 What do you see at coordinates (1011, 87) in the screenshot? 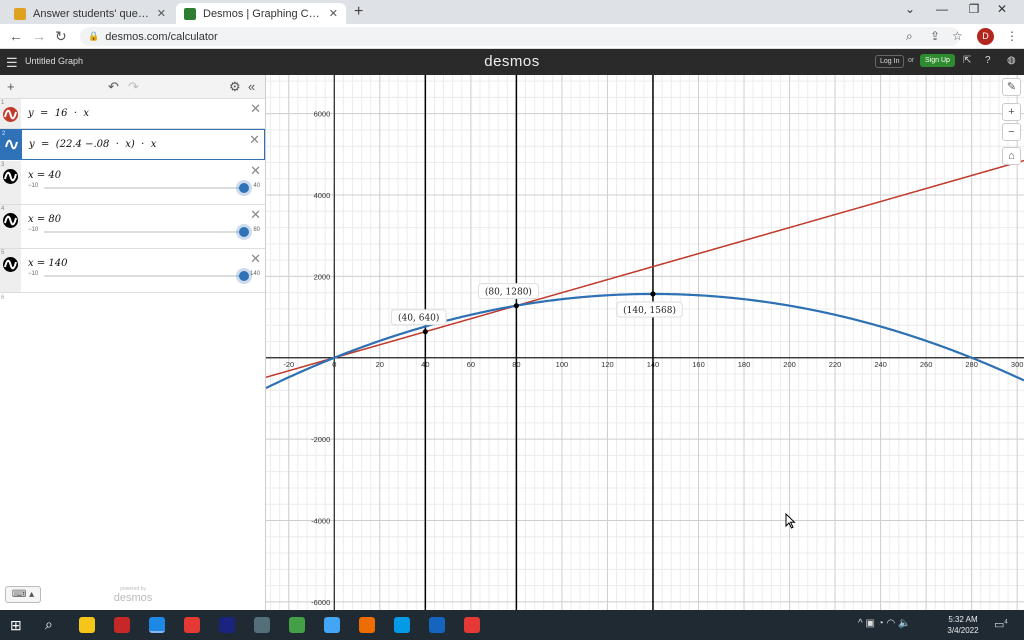
I see `graph-settings-wrench-icon: ✎` at bounding box center [1011, 87].